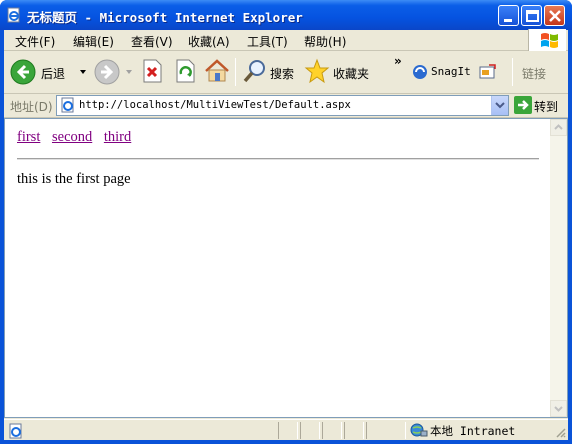 The image size is (572, 444). What do you see at coordinates (107, 72) in the screenshot?
I see `forward-arrow-icon` at bounding box center [107, 72].